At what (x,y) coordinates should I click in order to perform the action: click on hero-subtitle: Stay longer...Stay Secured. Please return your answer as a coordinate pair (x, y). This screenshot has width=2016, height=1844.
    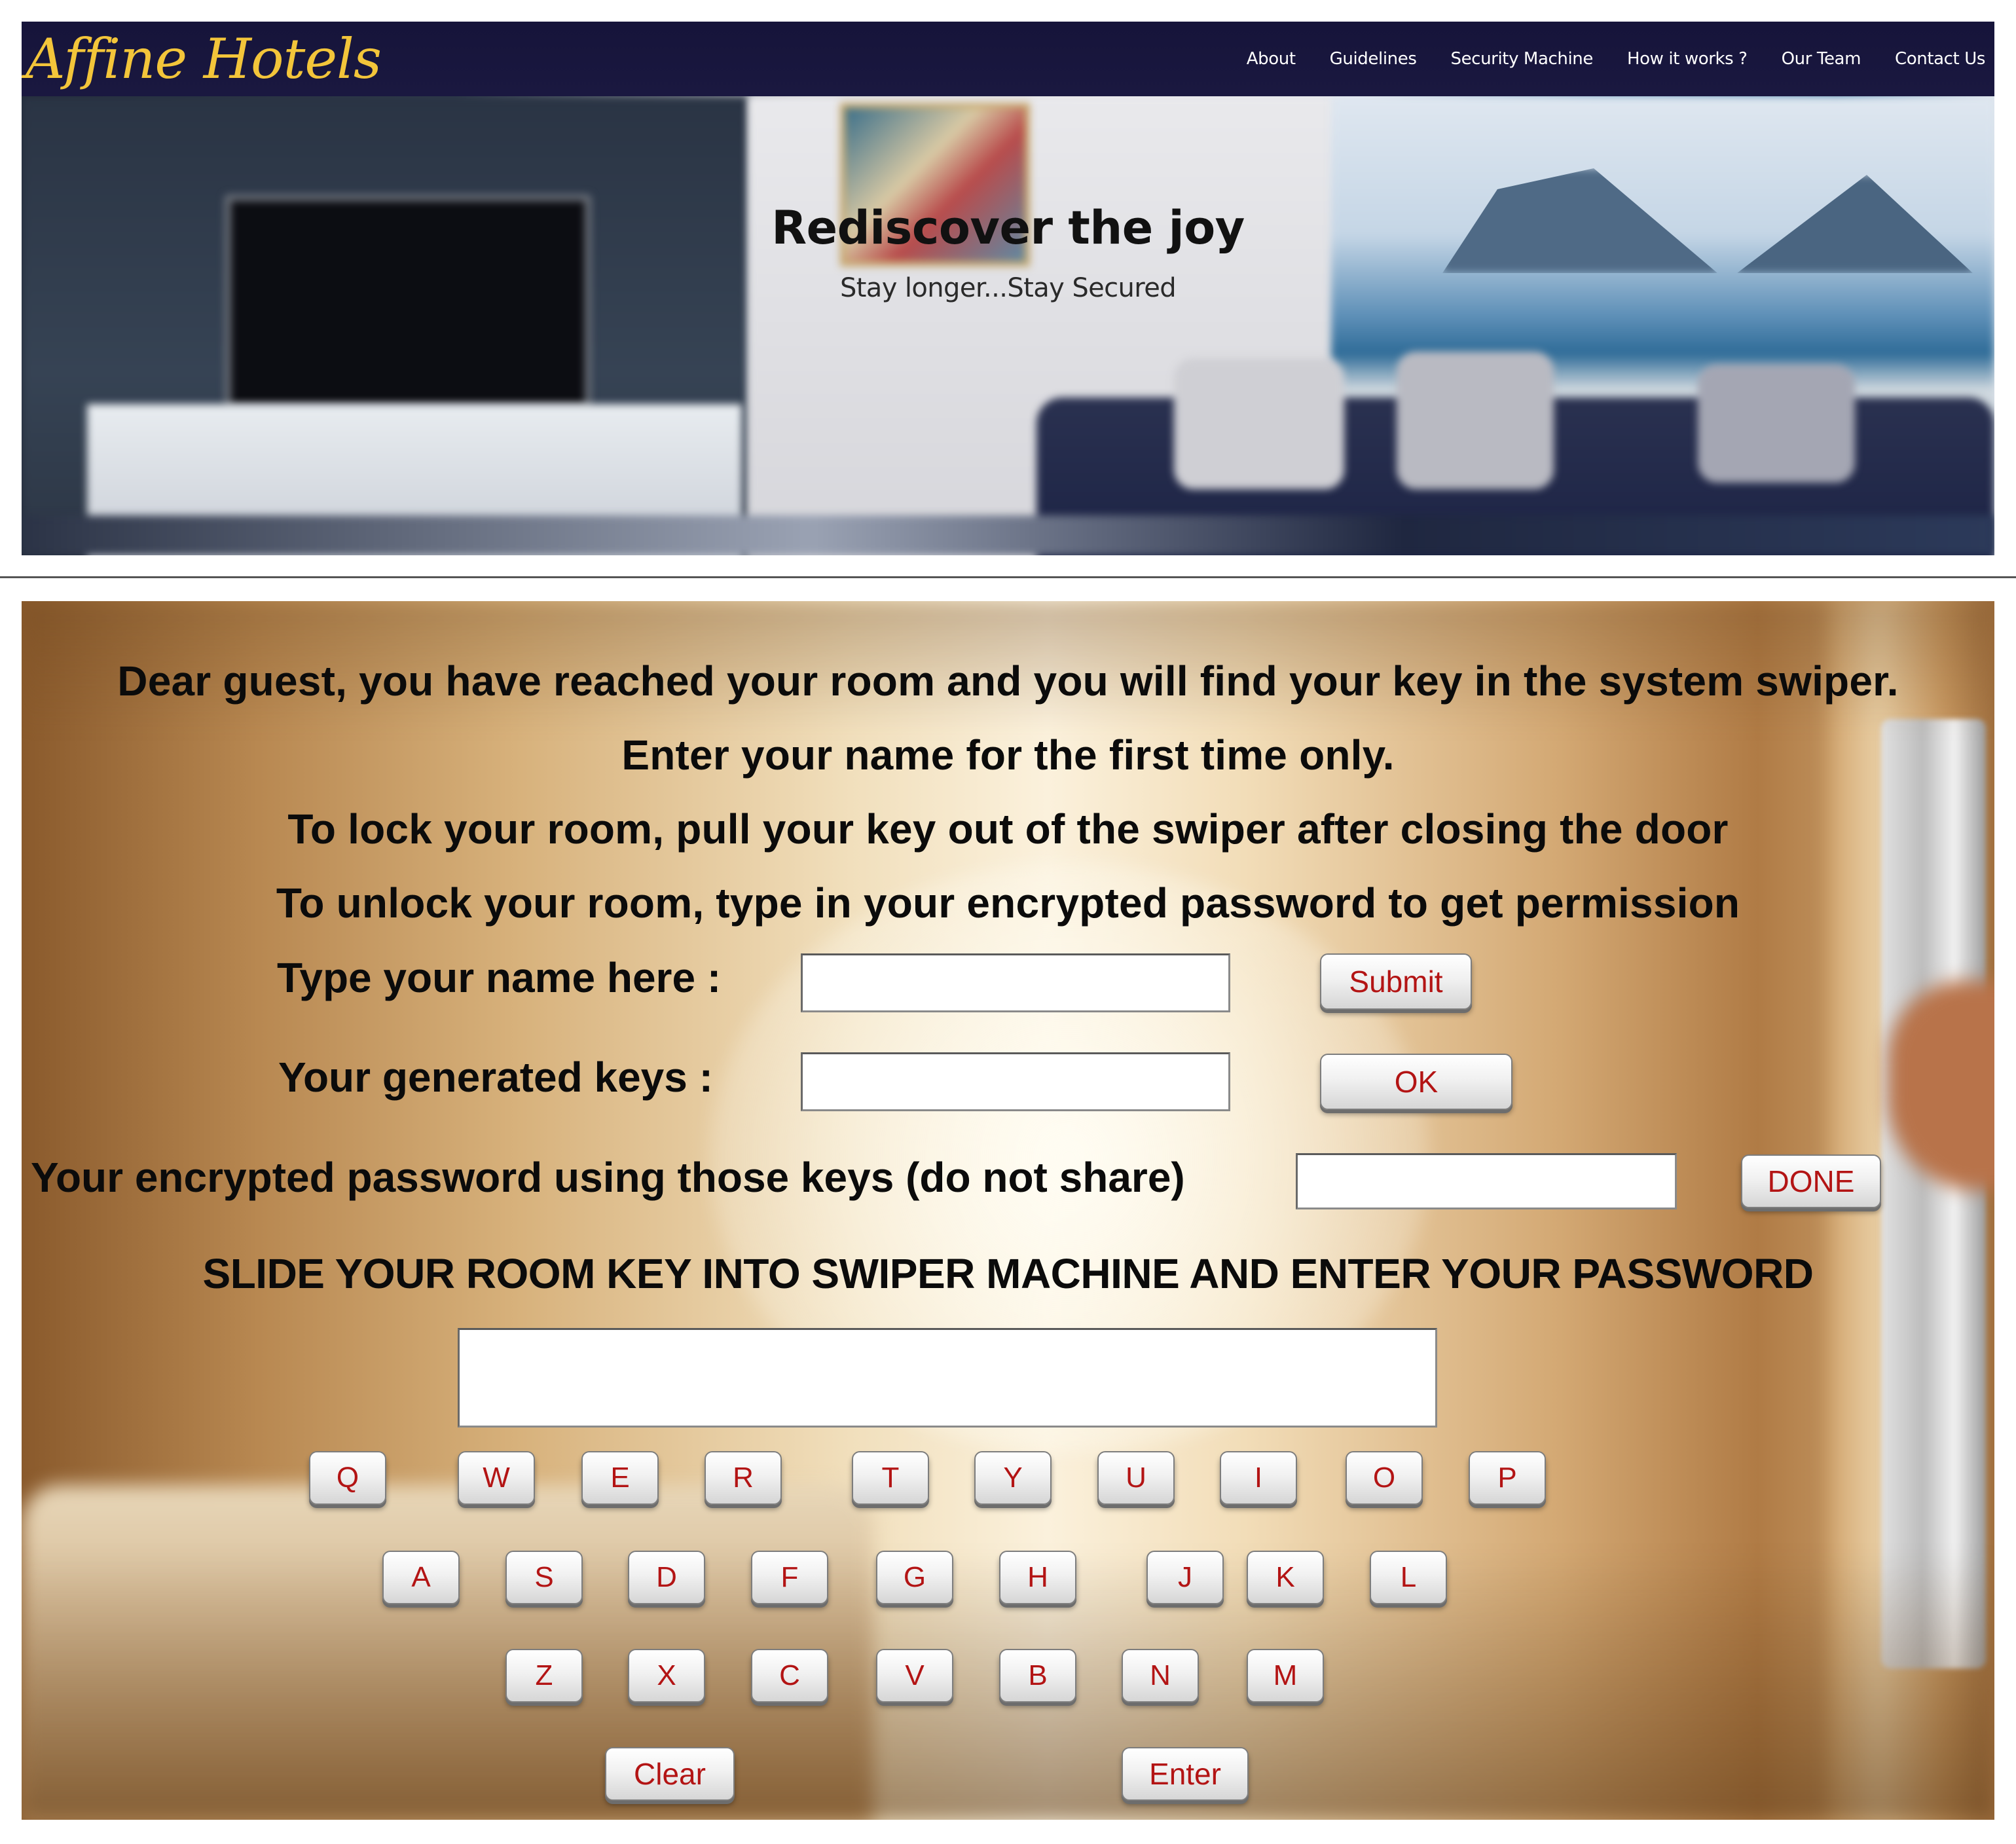
    Looking at the image, I should click on (1008, 288).